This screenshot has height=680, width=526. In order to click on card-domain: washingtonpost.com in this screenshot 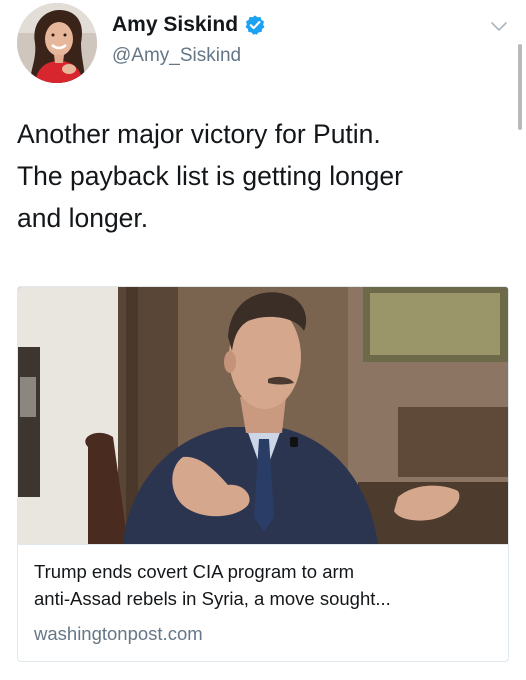, I will do `click(118, 634)`.